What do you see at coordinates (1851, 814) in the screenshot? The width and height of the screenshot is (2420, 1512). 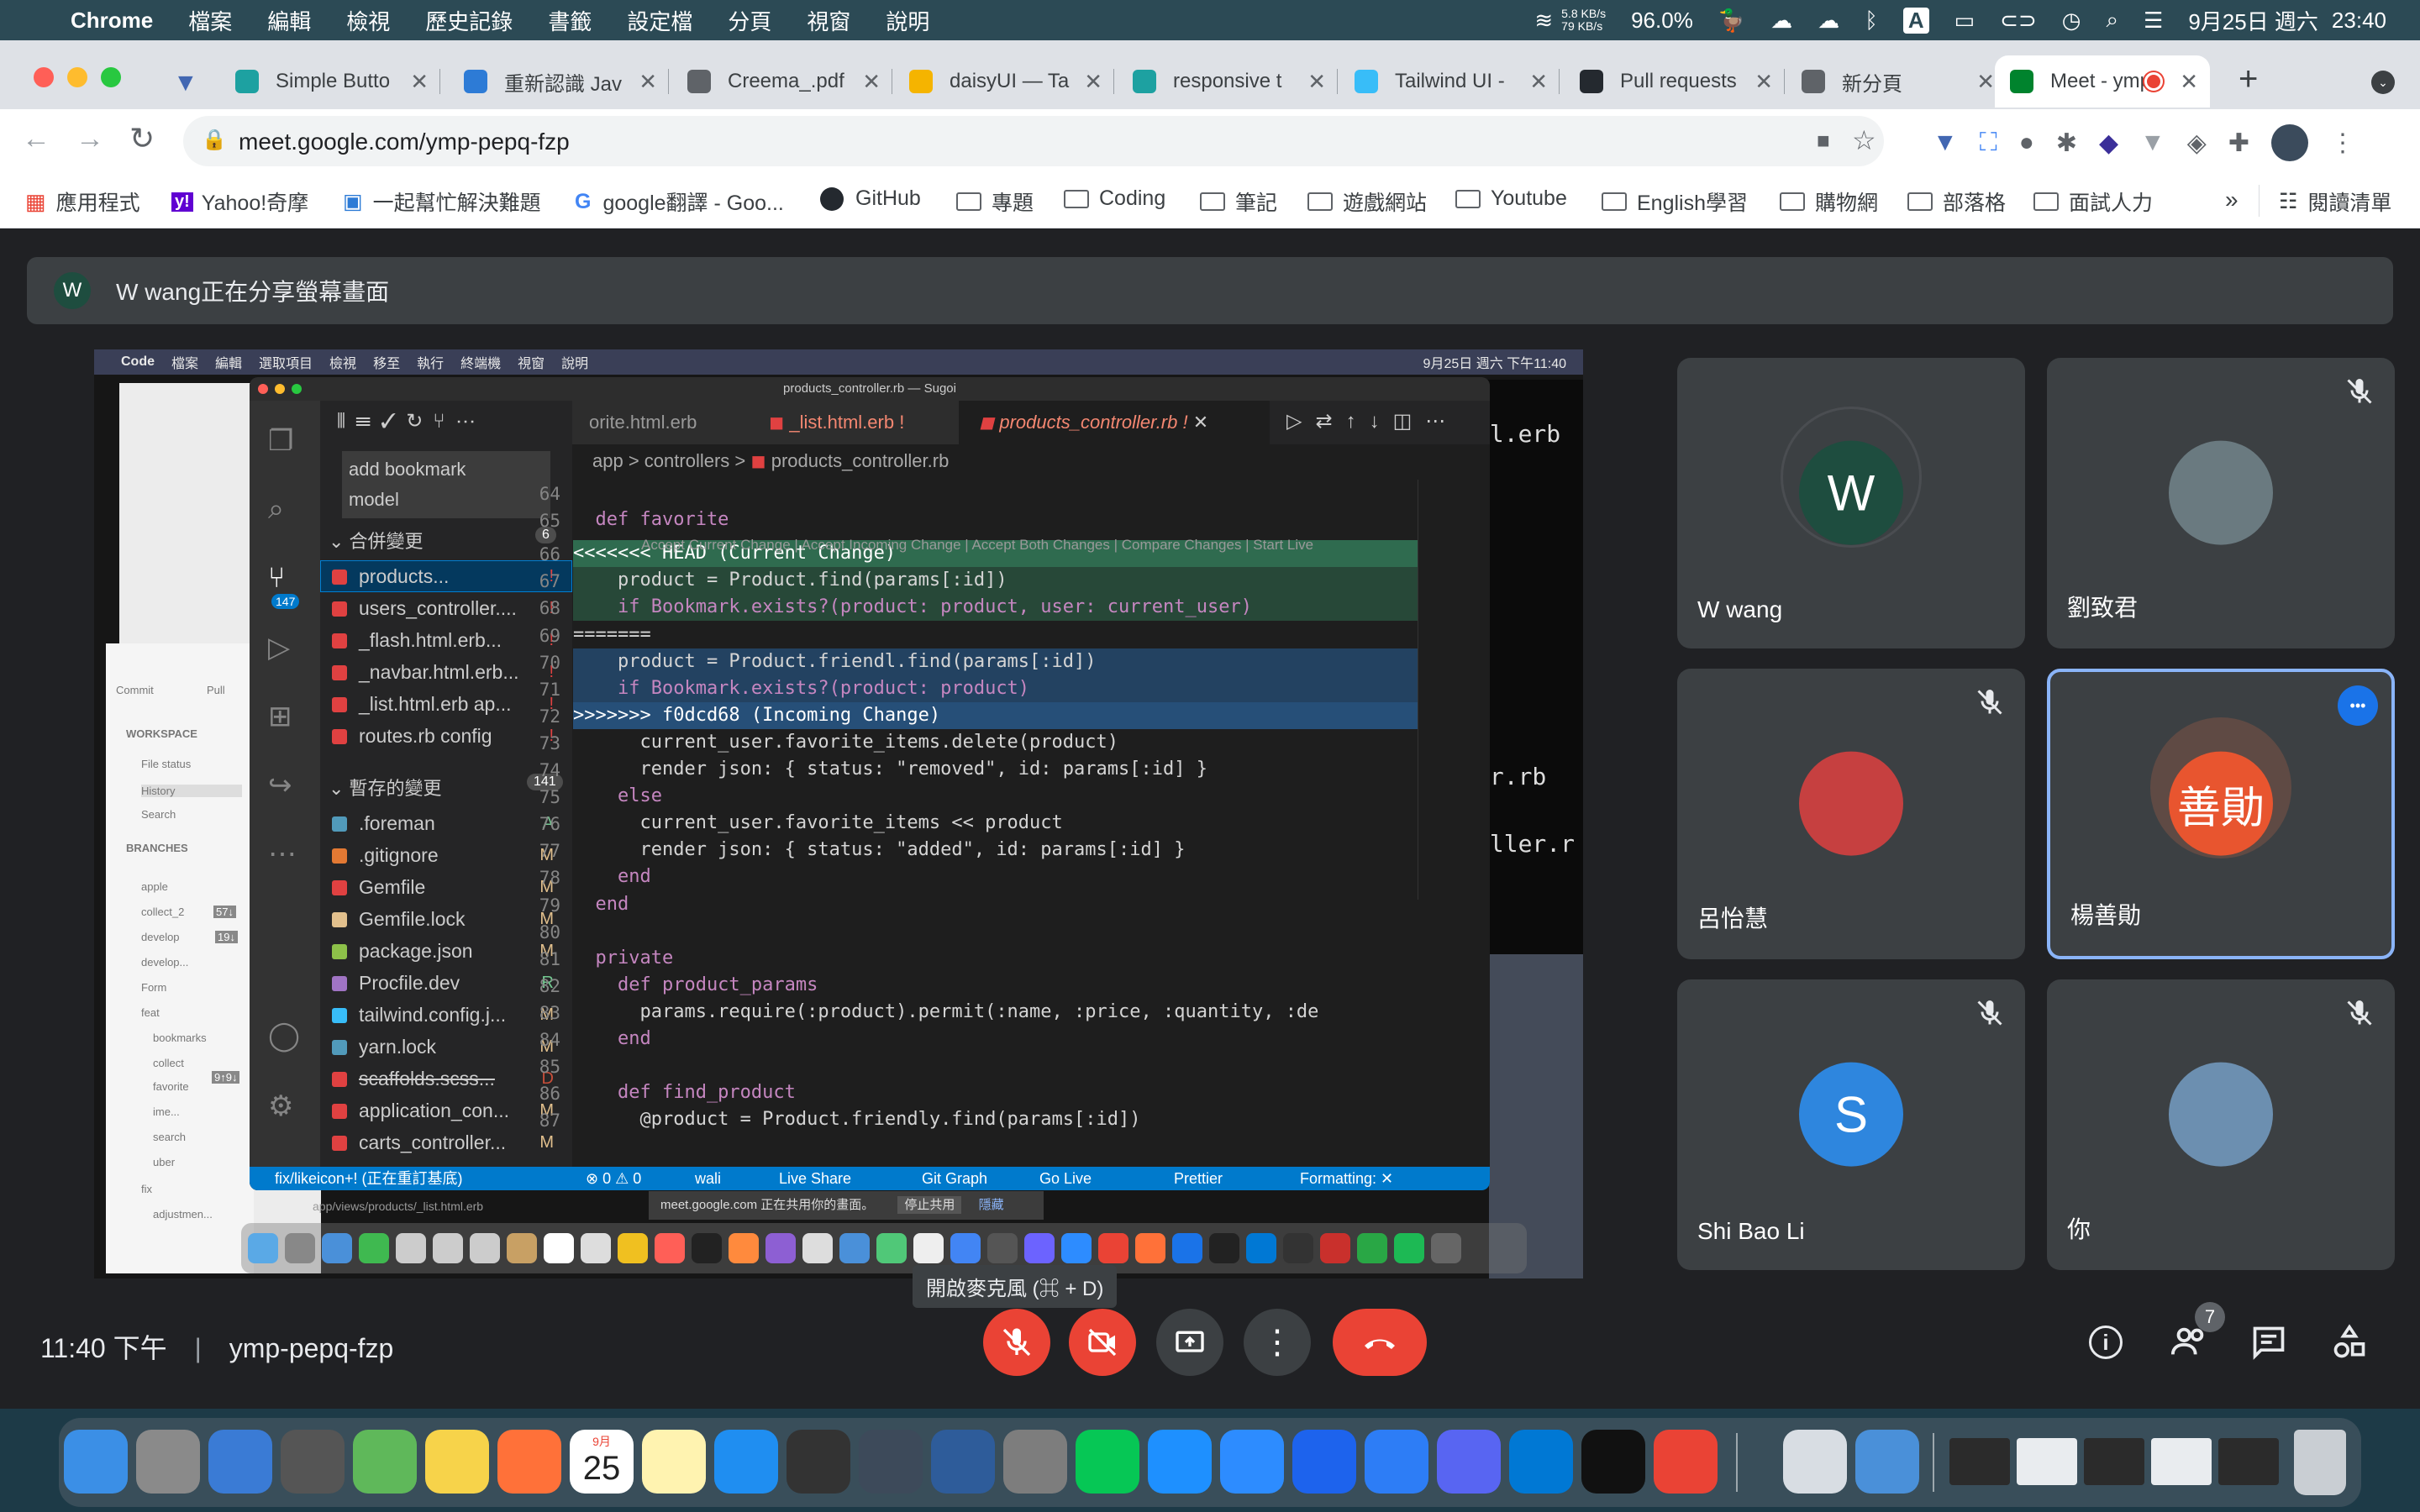 I see `participant-tile: 呂怡慧` at bounding box center [1851, 814].